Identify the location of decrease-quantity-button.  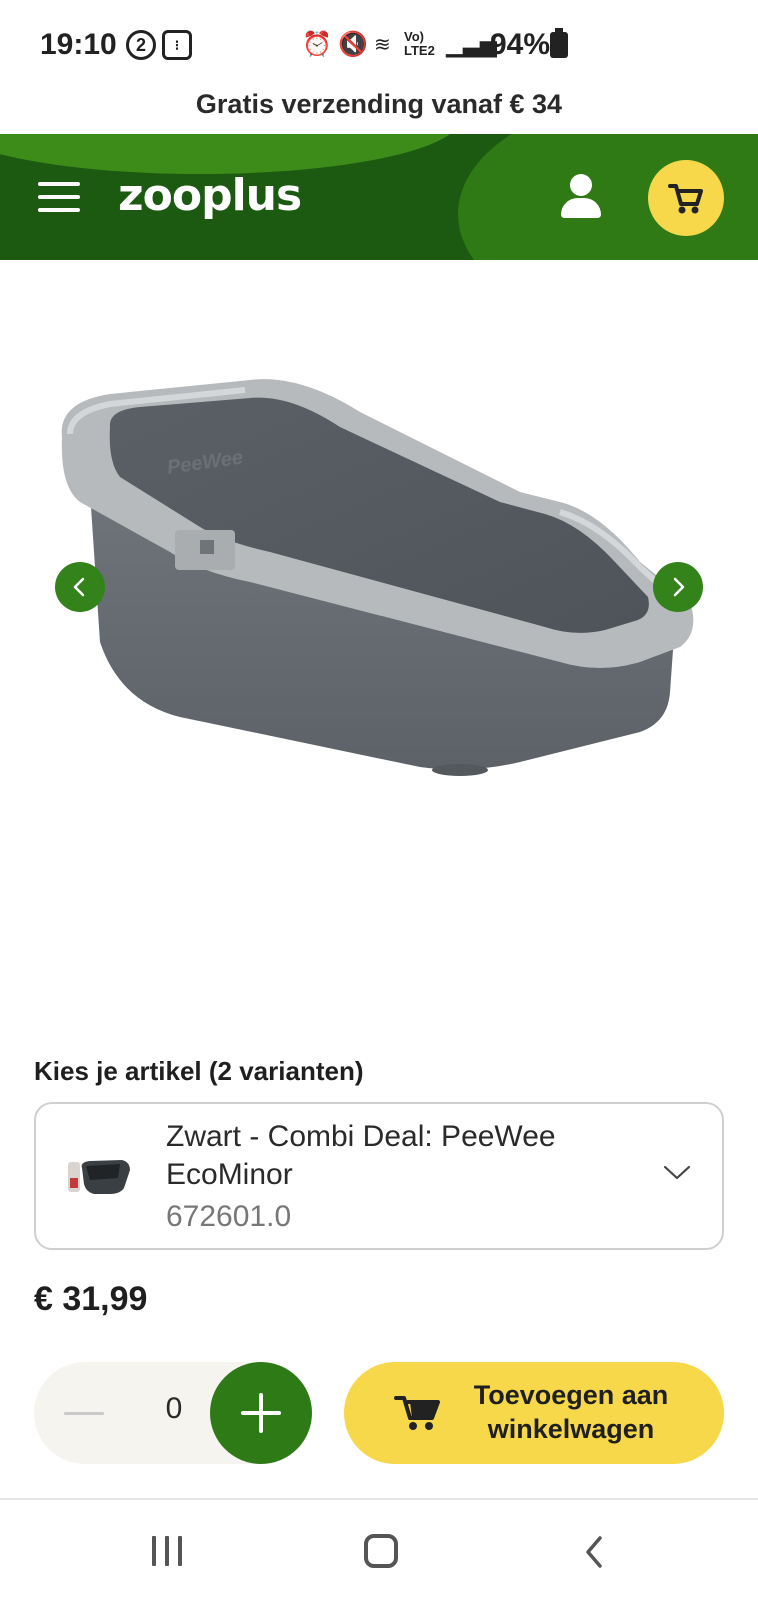
(84, 1414).